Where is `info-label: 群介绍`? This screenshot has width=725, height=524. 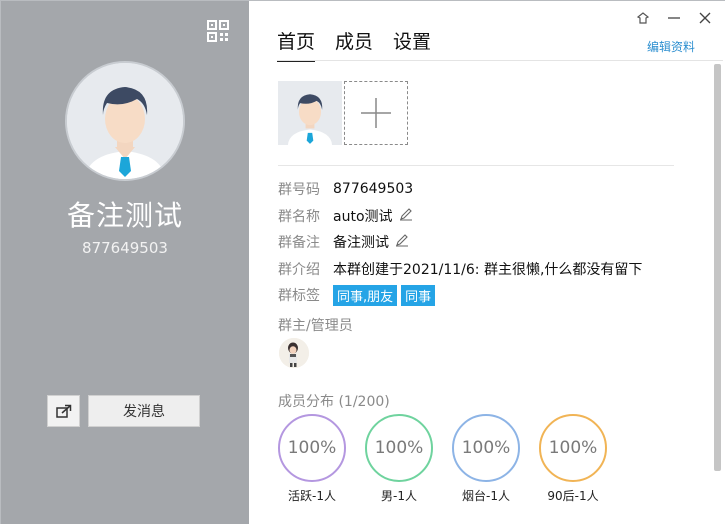
info-label: 群介绍 is located at coordinates (299, 269).